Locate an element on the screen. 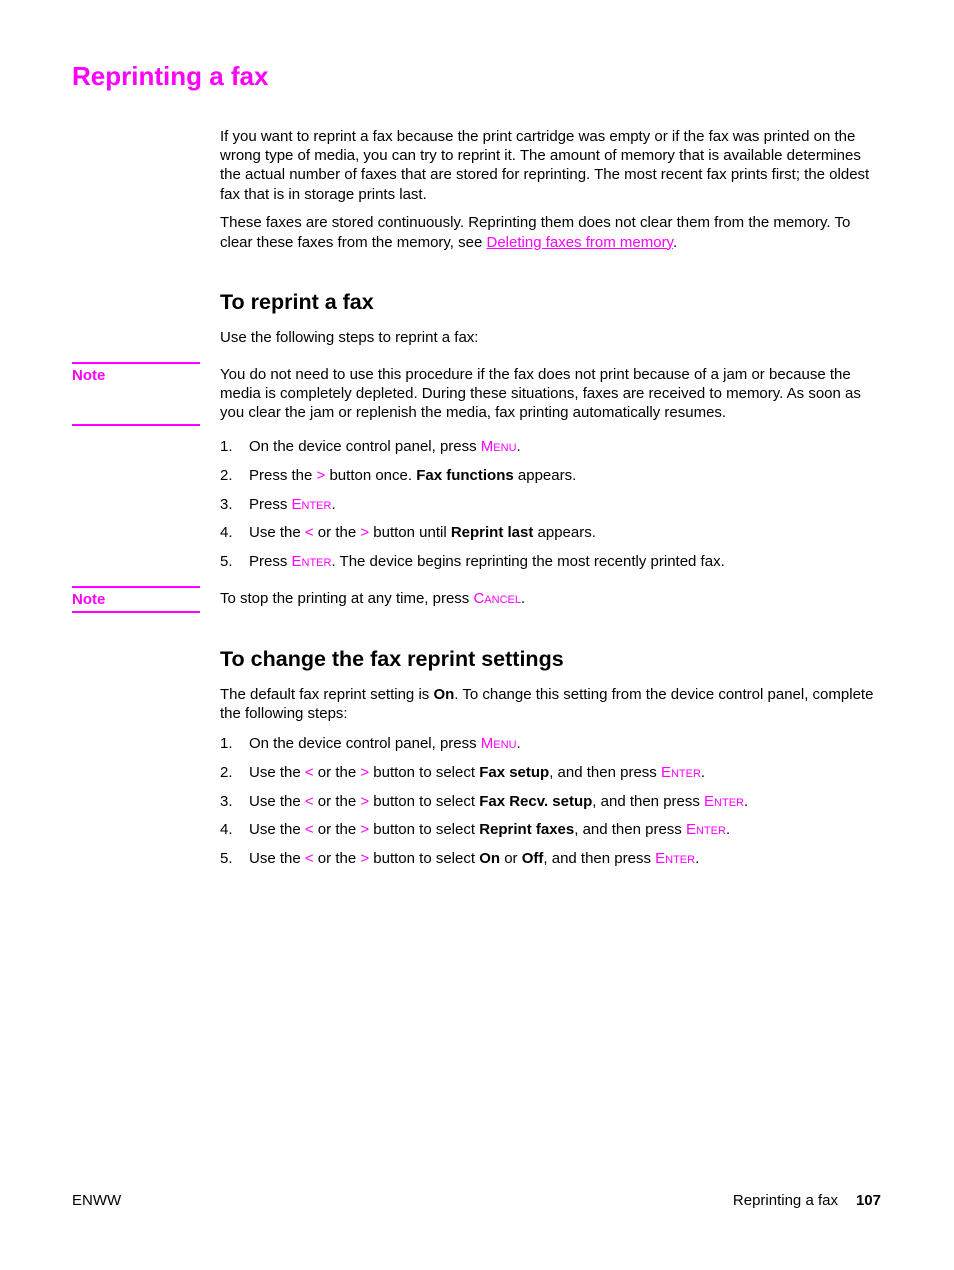 This screenshot has width=954, height=1270. intro-p2-period: . is located at coordinates (675, 242).